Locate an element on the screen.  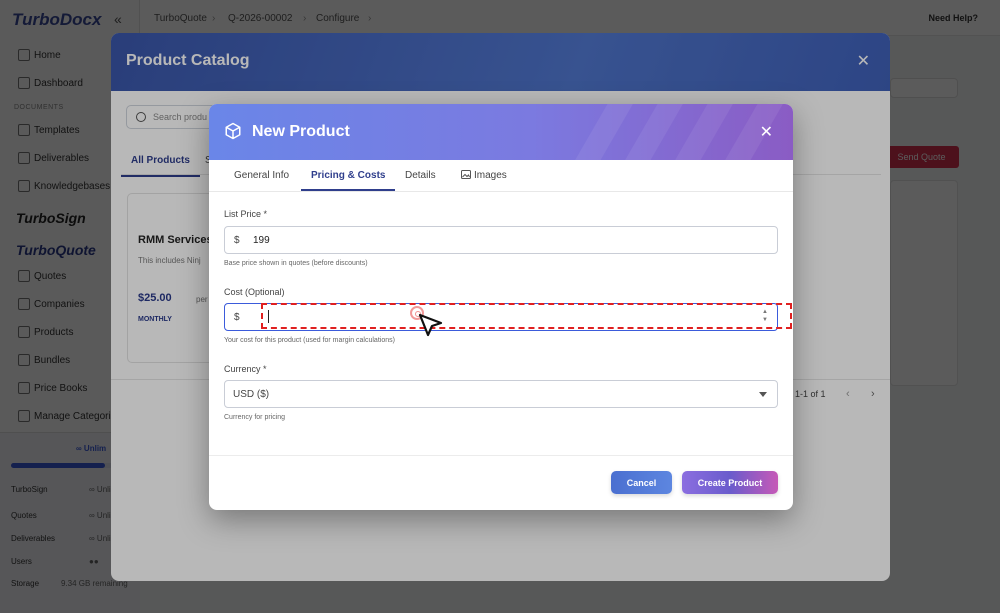
tab-details: Details is located at coordinates (420, 175).